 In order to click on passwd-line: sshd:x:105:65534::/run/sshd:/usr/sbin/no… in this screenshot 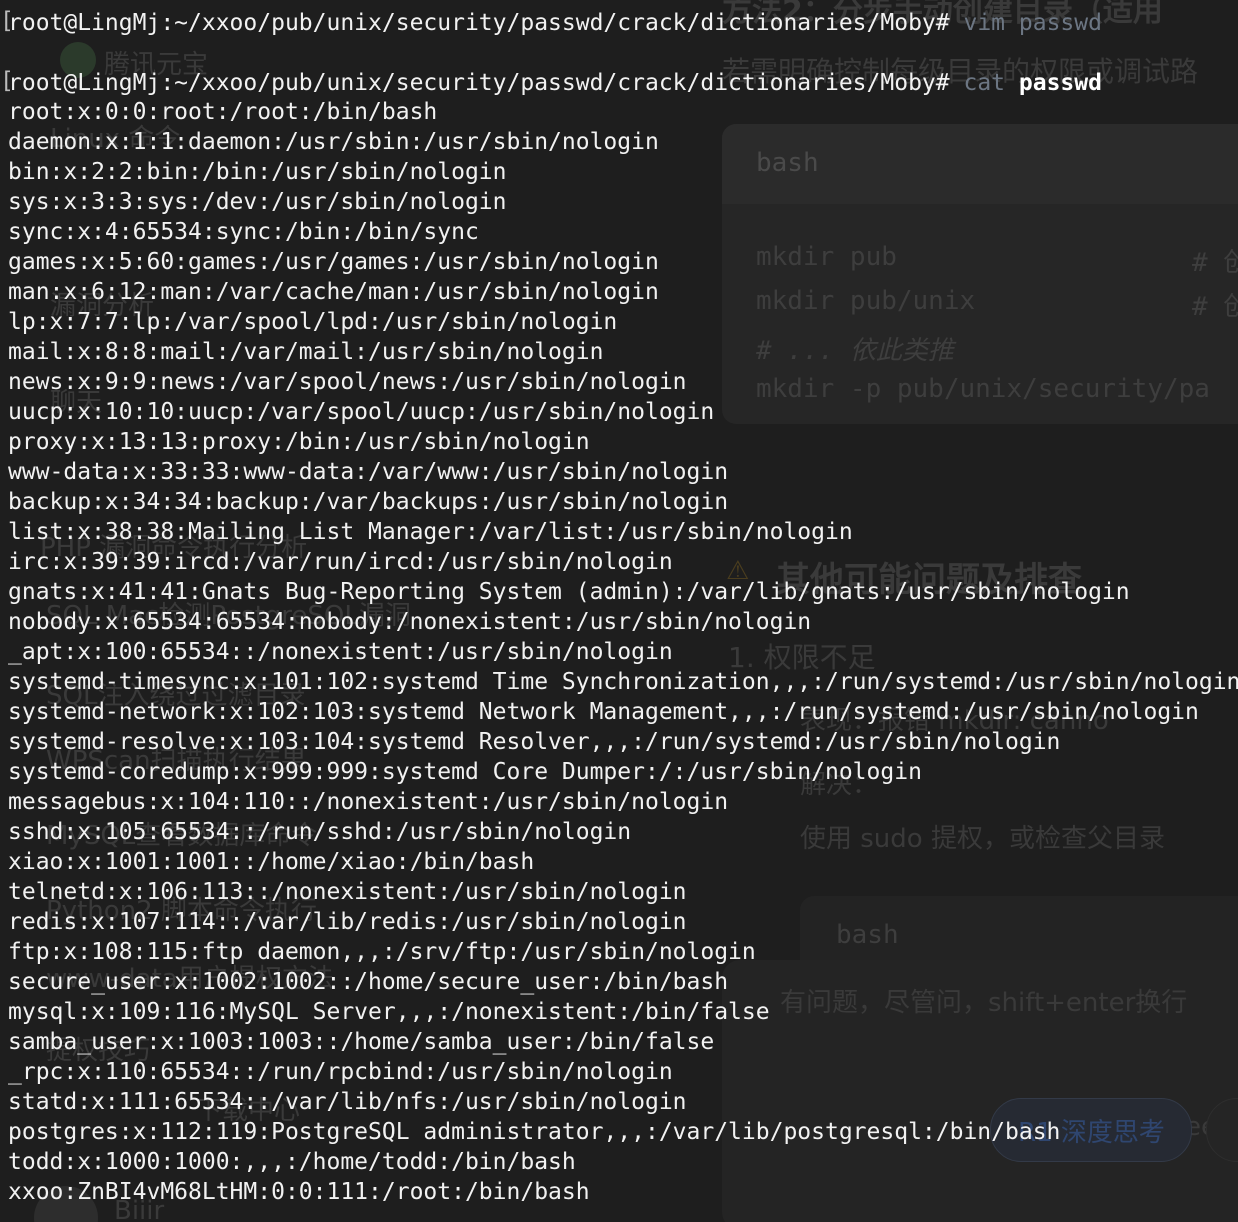, I will do `click(320, 832)`.